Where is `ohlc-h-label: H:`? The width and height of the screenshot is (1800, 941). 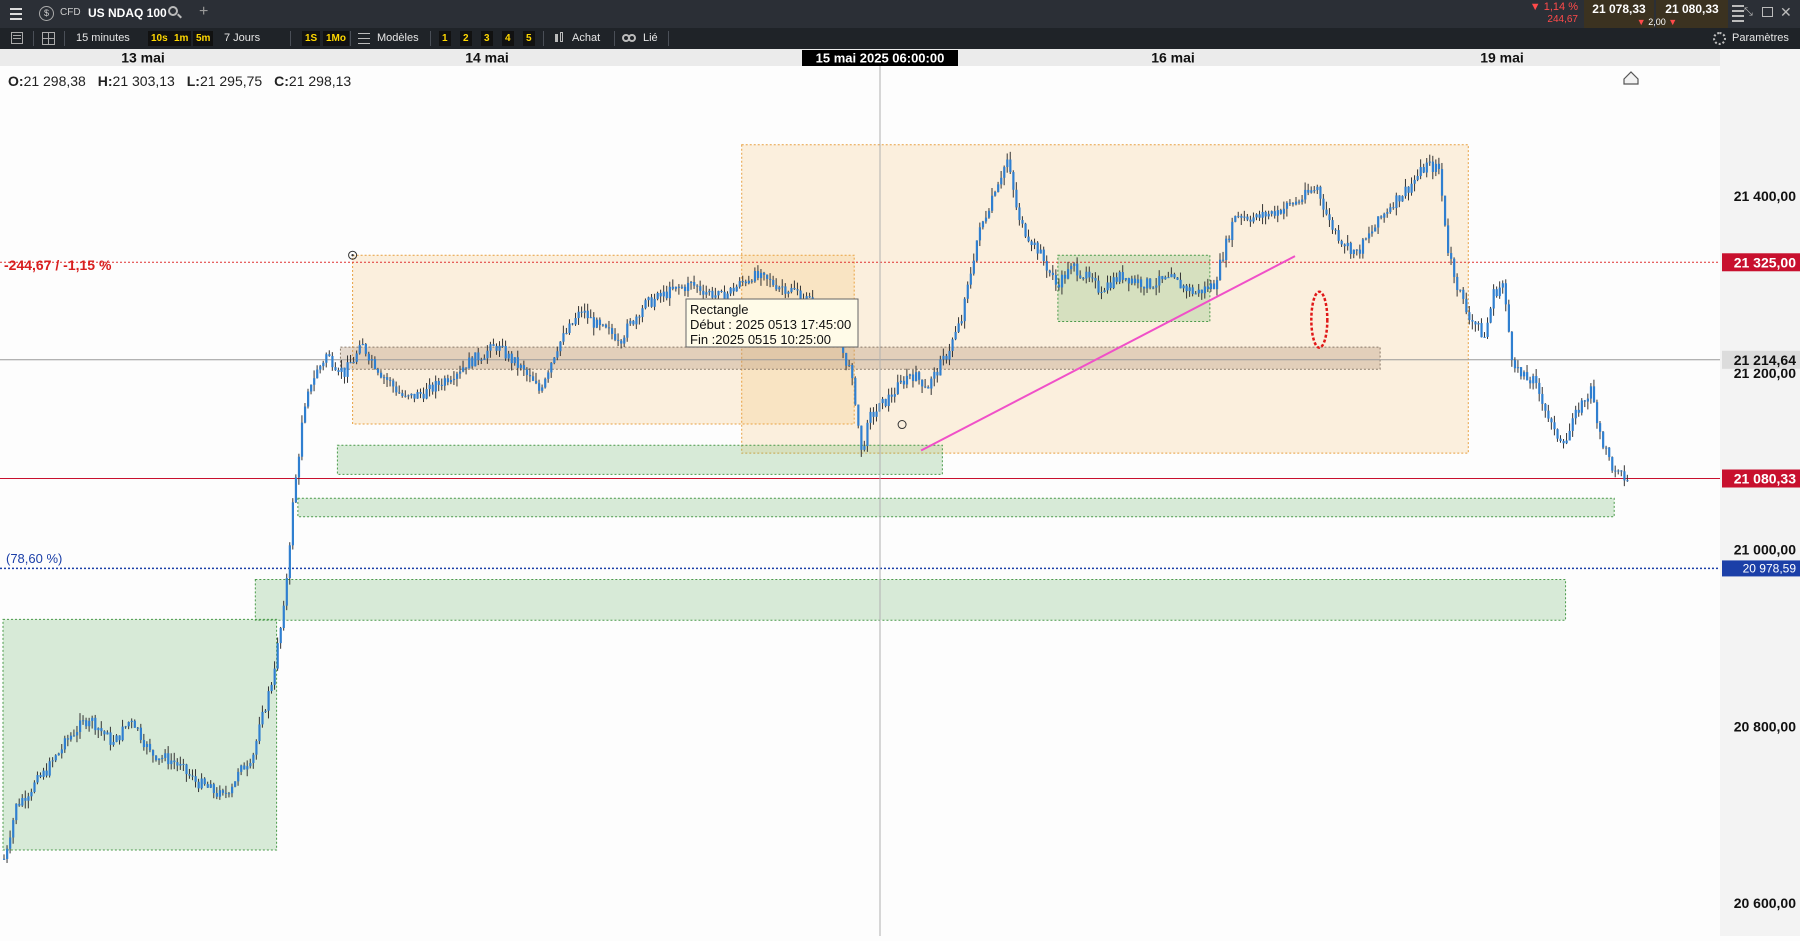 ohlc-h-label: H: is located at coordinates (105, 81).